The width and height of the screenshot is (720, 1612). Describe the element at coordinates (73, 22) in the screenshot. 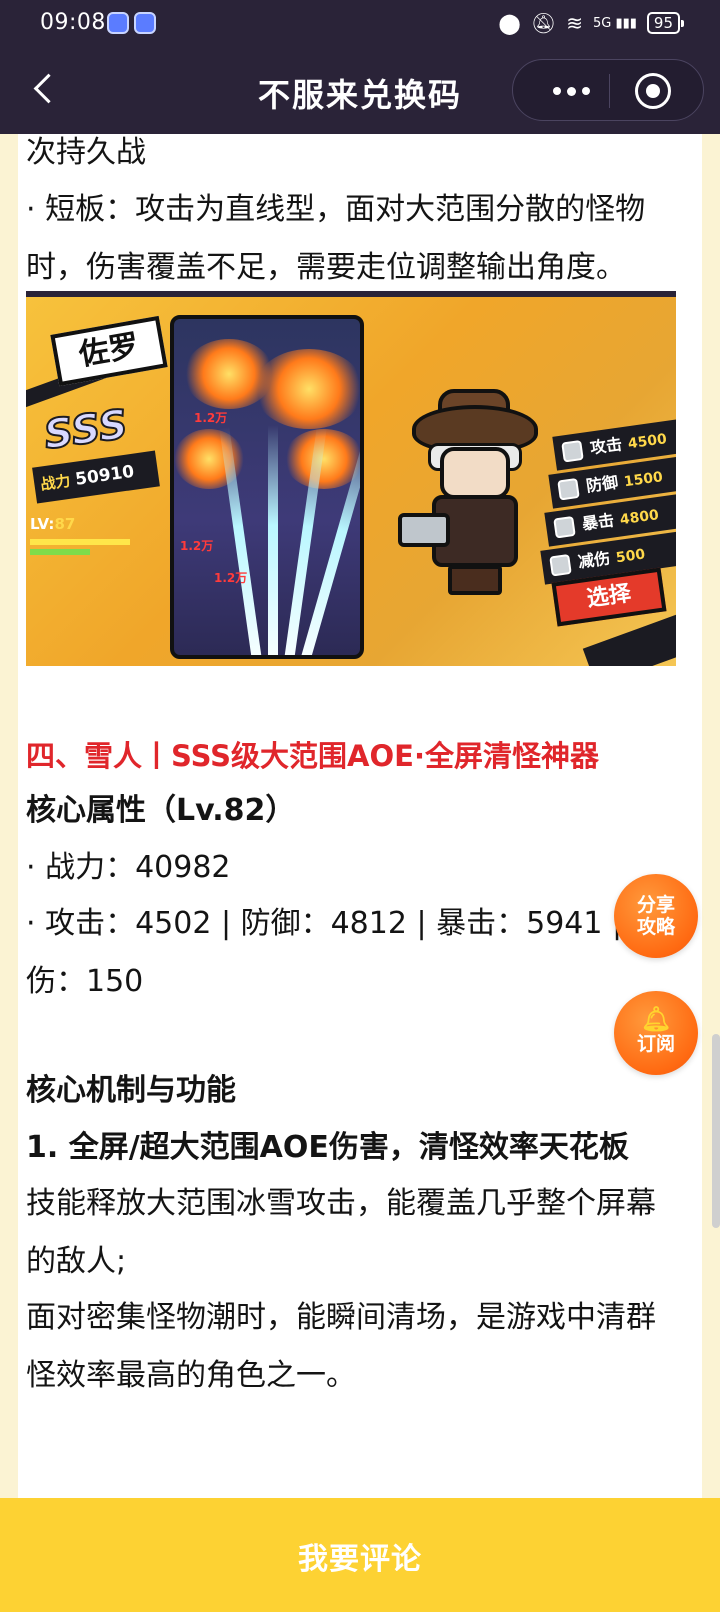

I see `status-time: 09:08` at that location.